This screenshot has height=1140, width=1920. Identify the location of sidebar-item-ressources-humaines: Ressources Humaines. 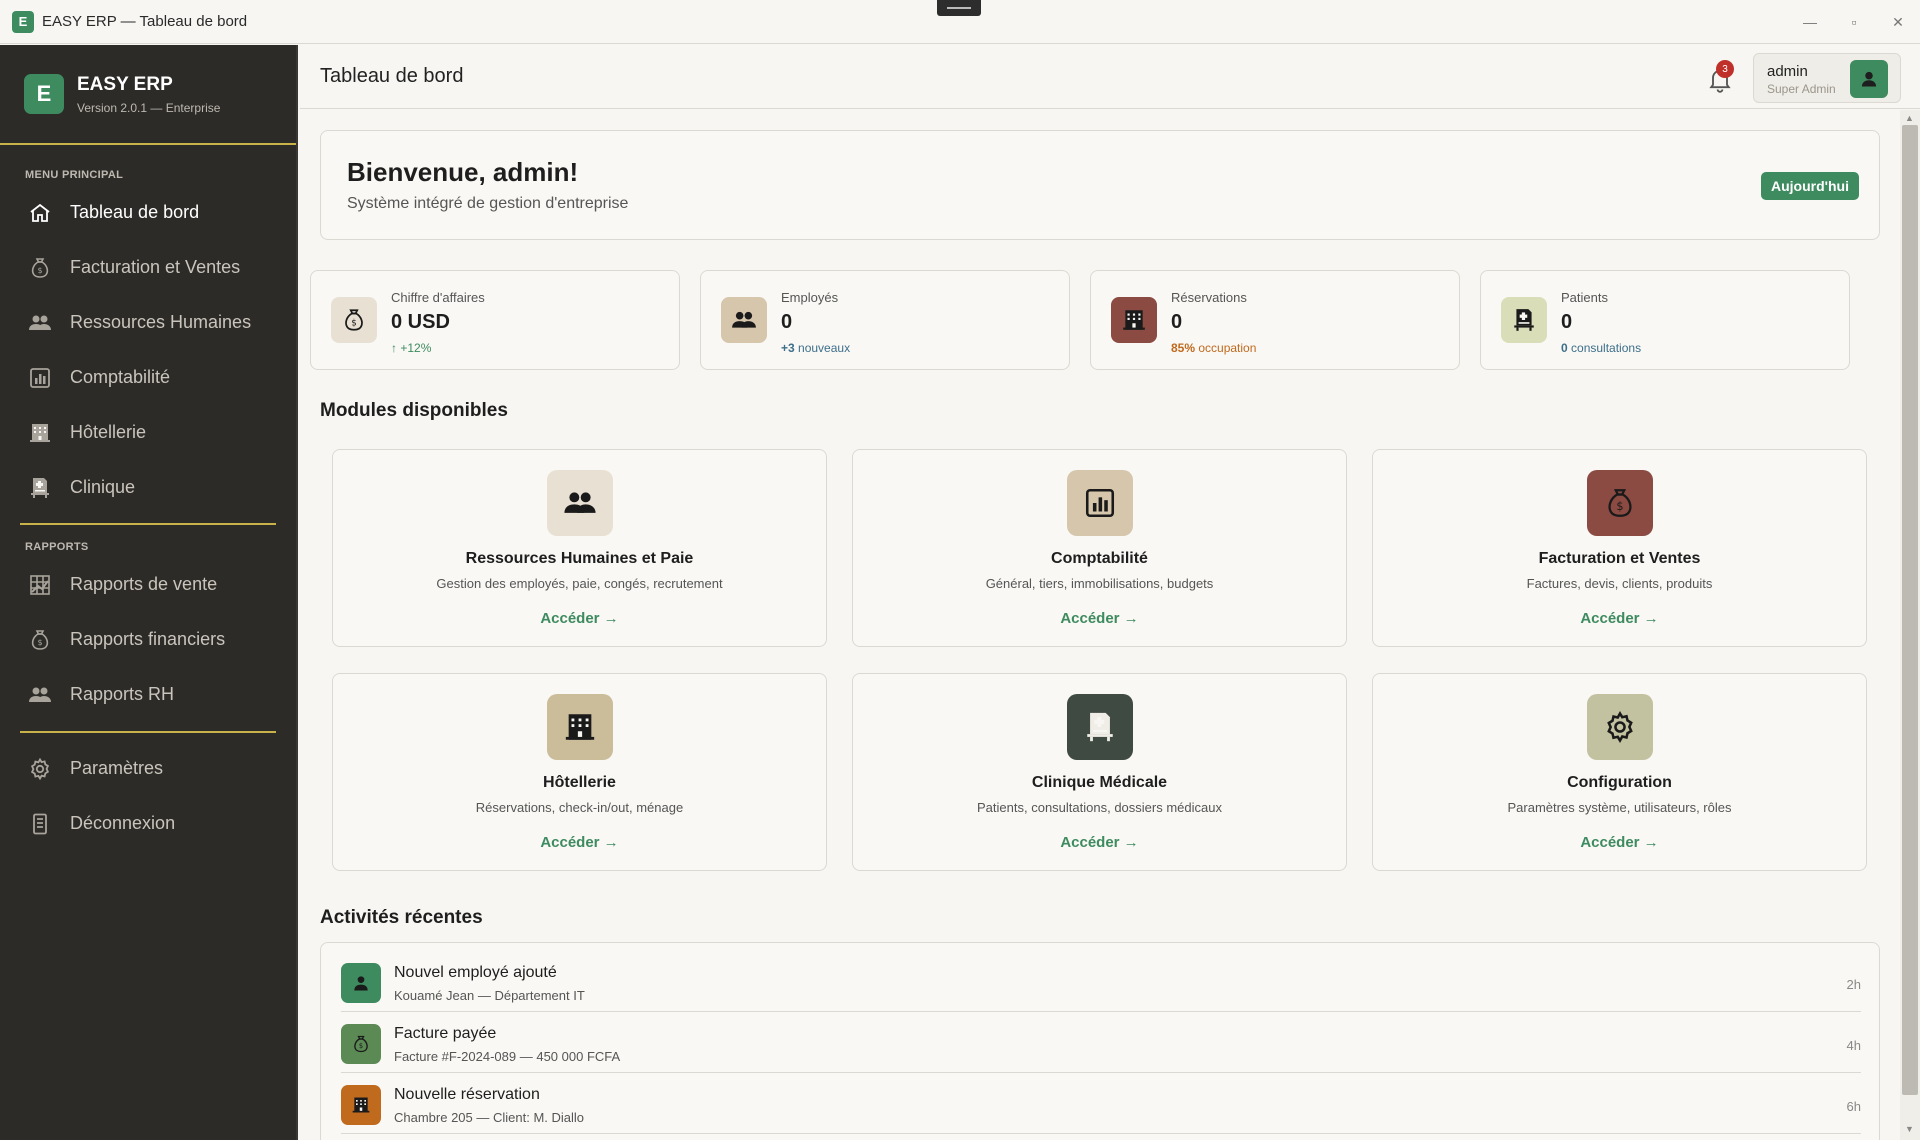
(148, 322).